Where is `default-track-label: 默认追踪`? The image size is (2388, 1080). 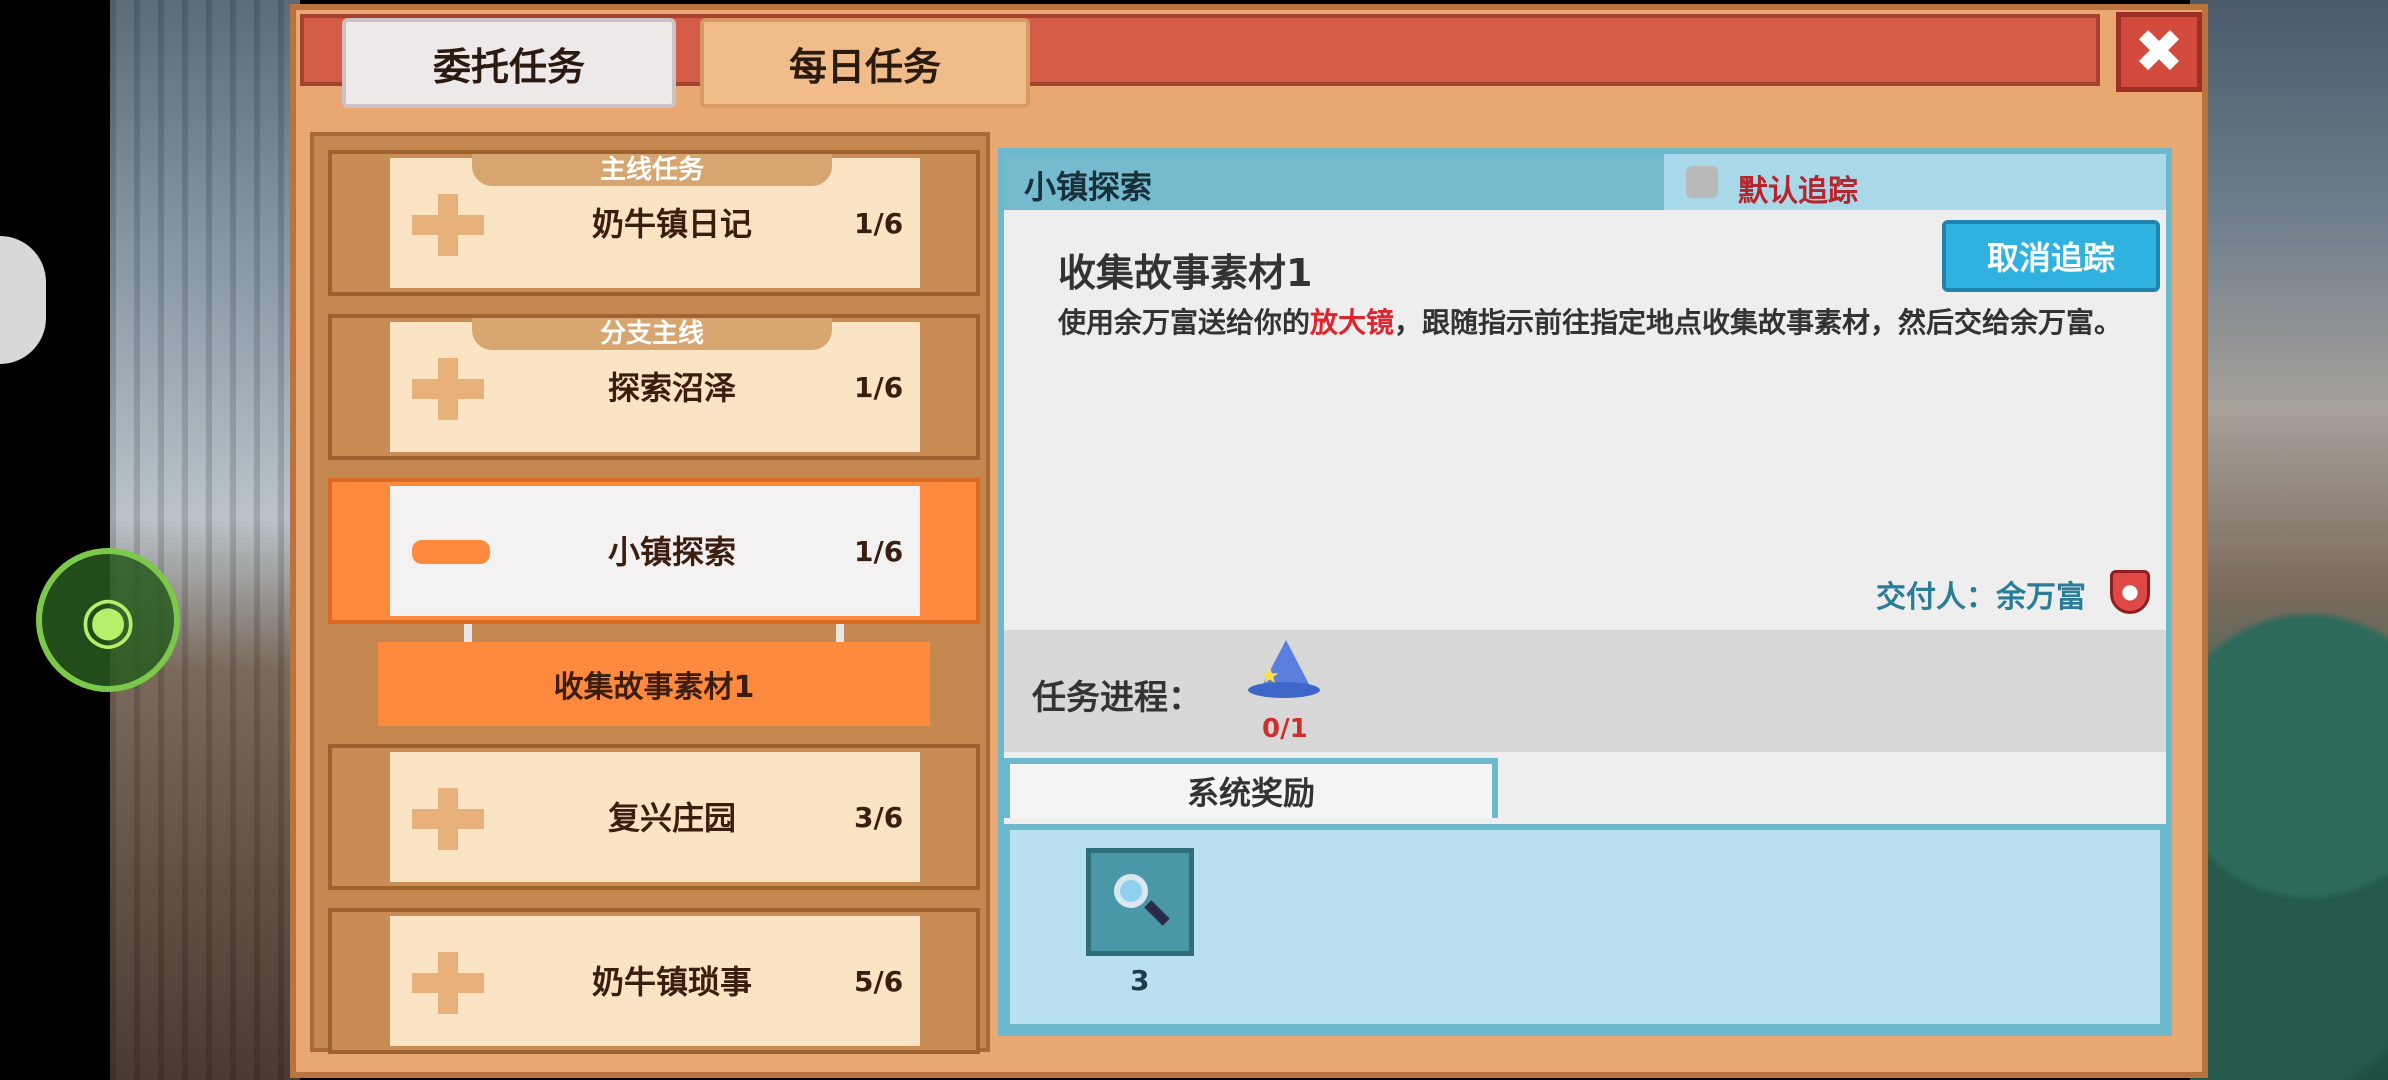
default-track-label: 默认追踪 is located at coordinates (1798, 191).